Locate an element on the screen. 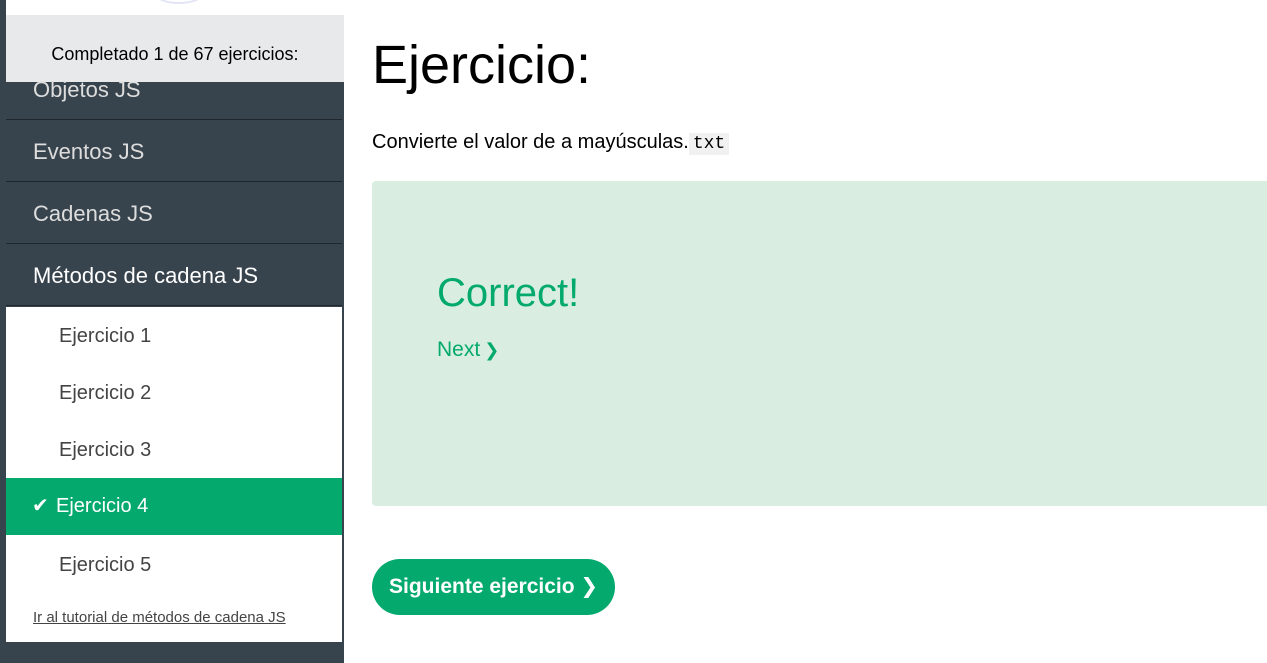  category-eventos-js: Eventos JS is located at coordinates (174, 151).